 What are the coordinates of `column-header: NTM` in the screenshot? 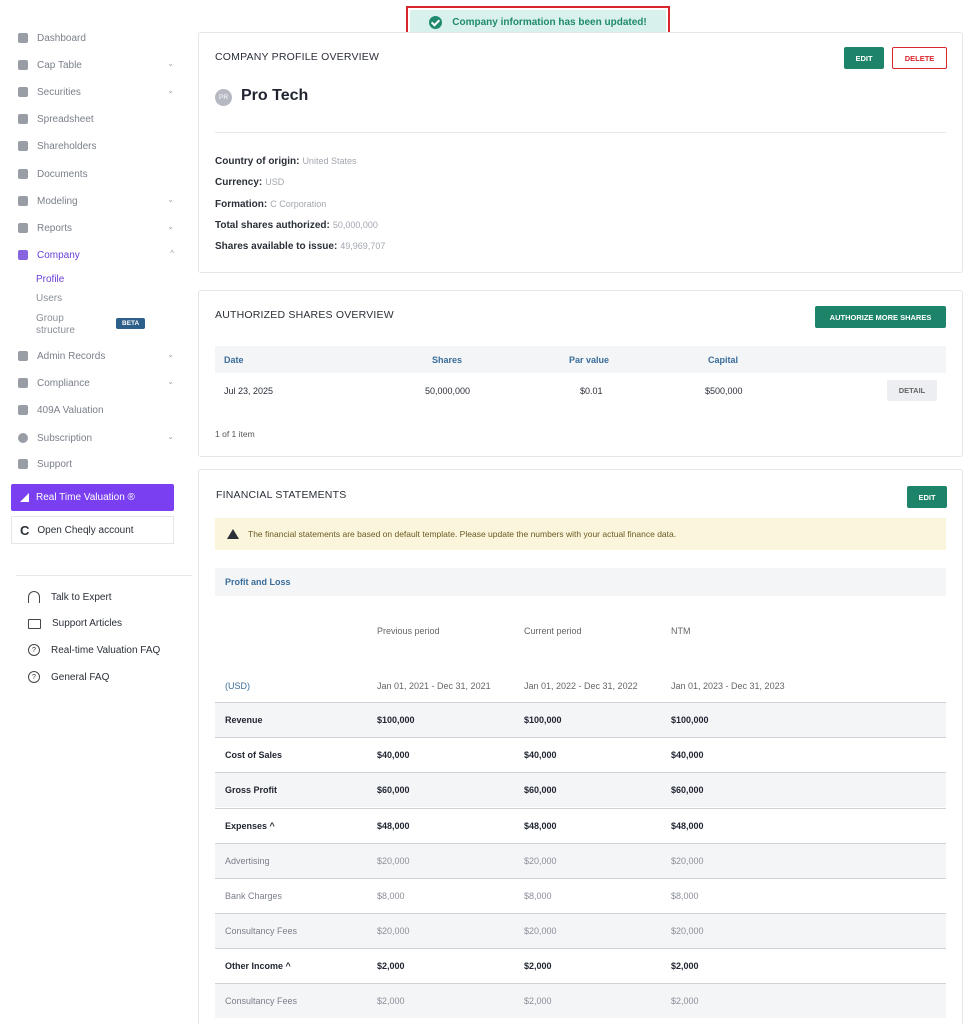 It's located at (681, 631).